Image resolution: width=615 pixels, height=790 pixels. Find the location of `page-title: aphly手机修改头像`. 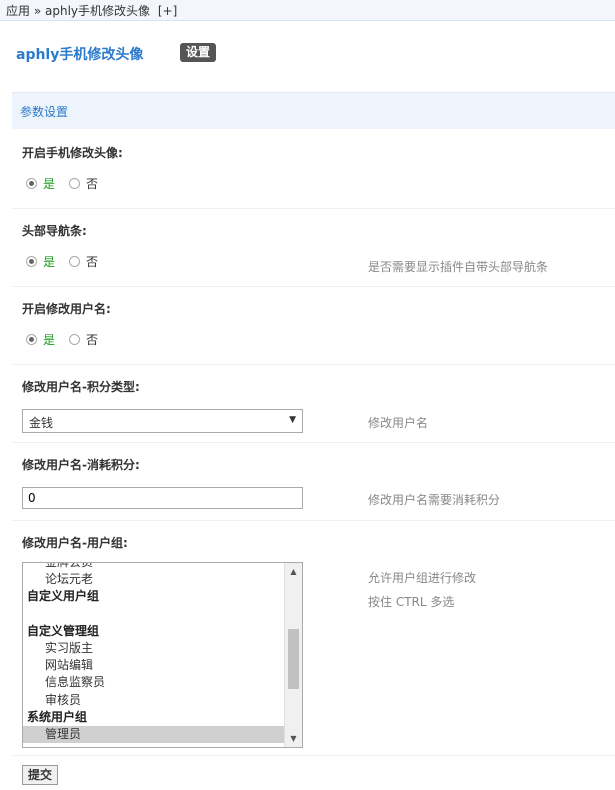

page-title: aphly手机修改头像 is located at coordinates (80, 55).